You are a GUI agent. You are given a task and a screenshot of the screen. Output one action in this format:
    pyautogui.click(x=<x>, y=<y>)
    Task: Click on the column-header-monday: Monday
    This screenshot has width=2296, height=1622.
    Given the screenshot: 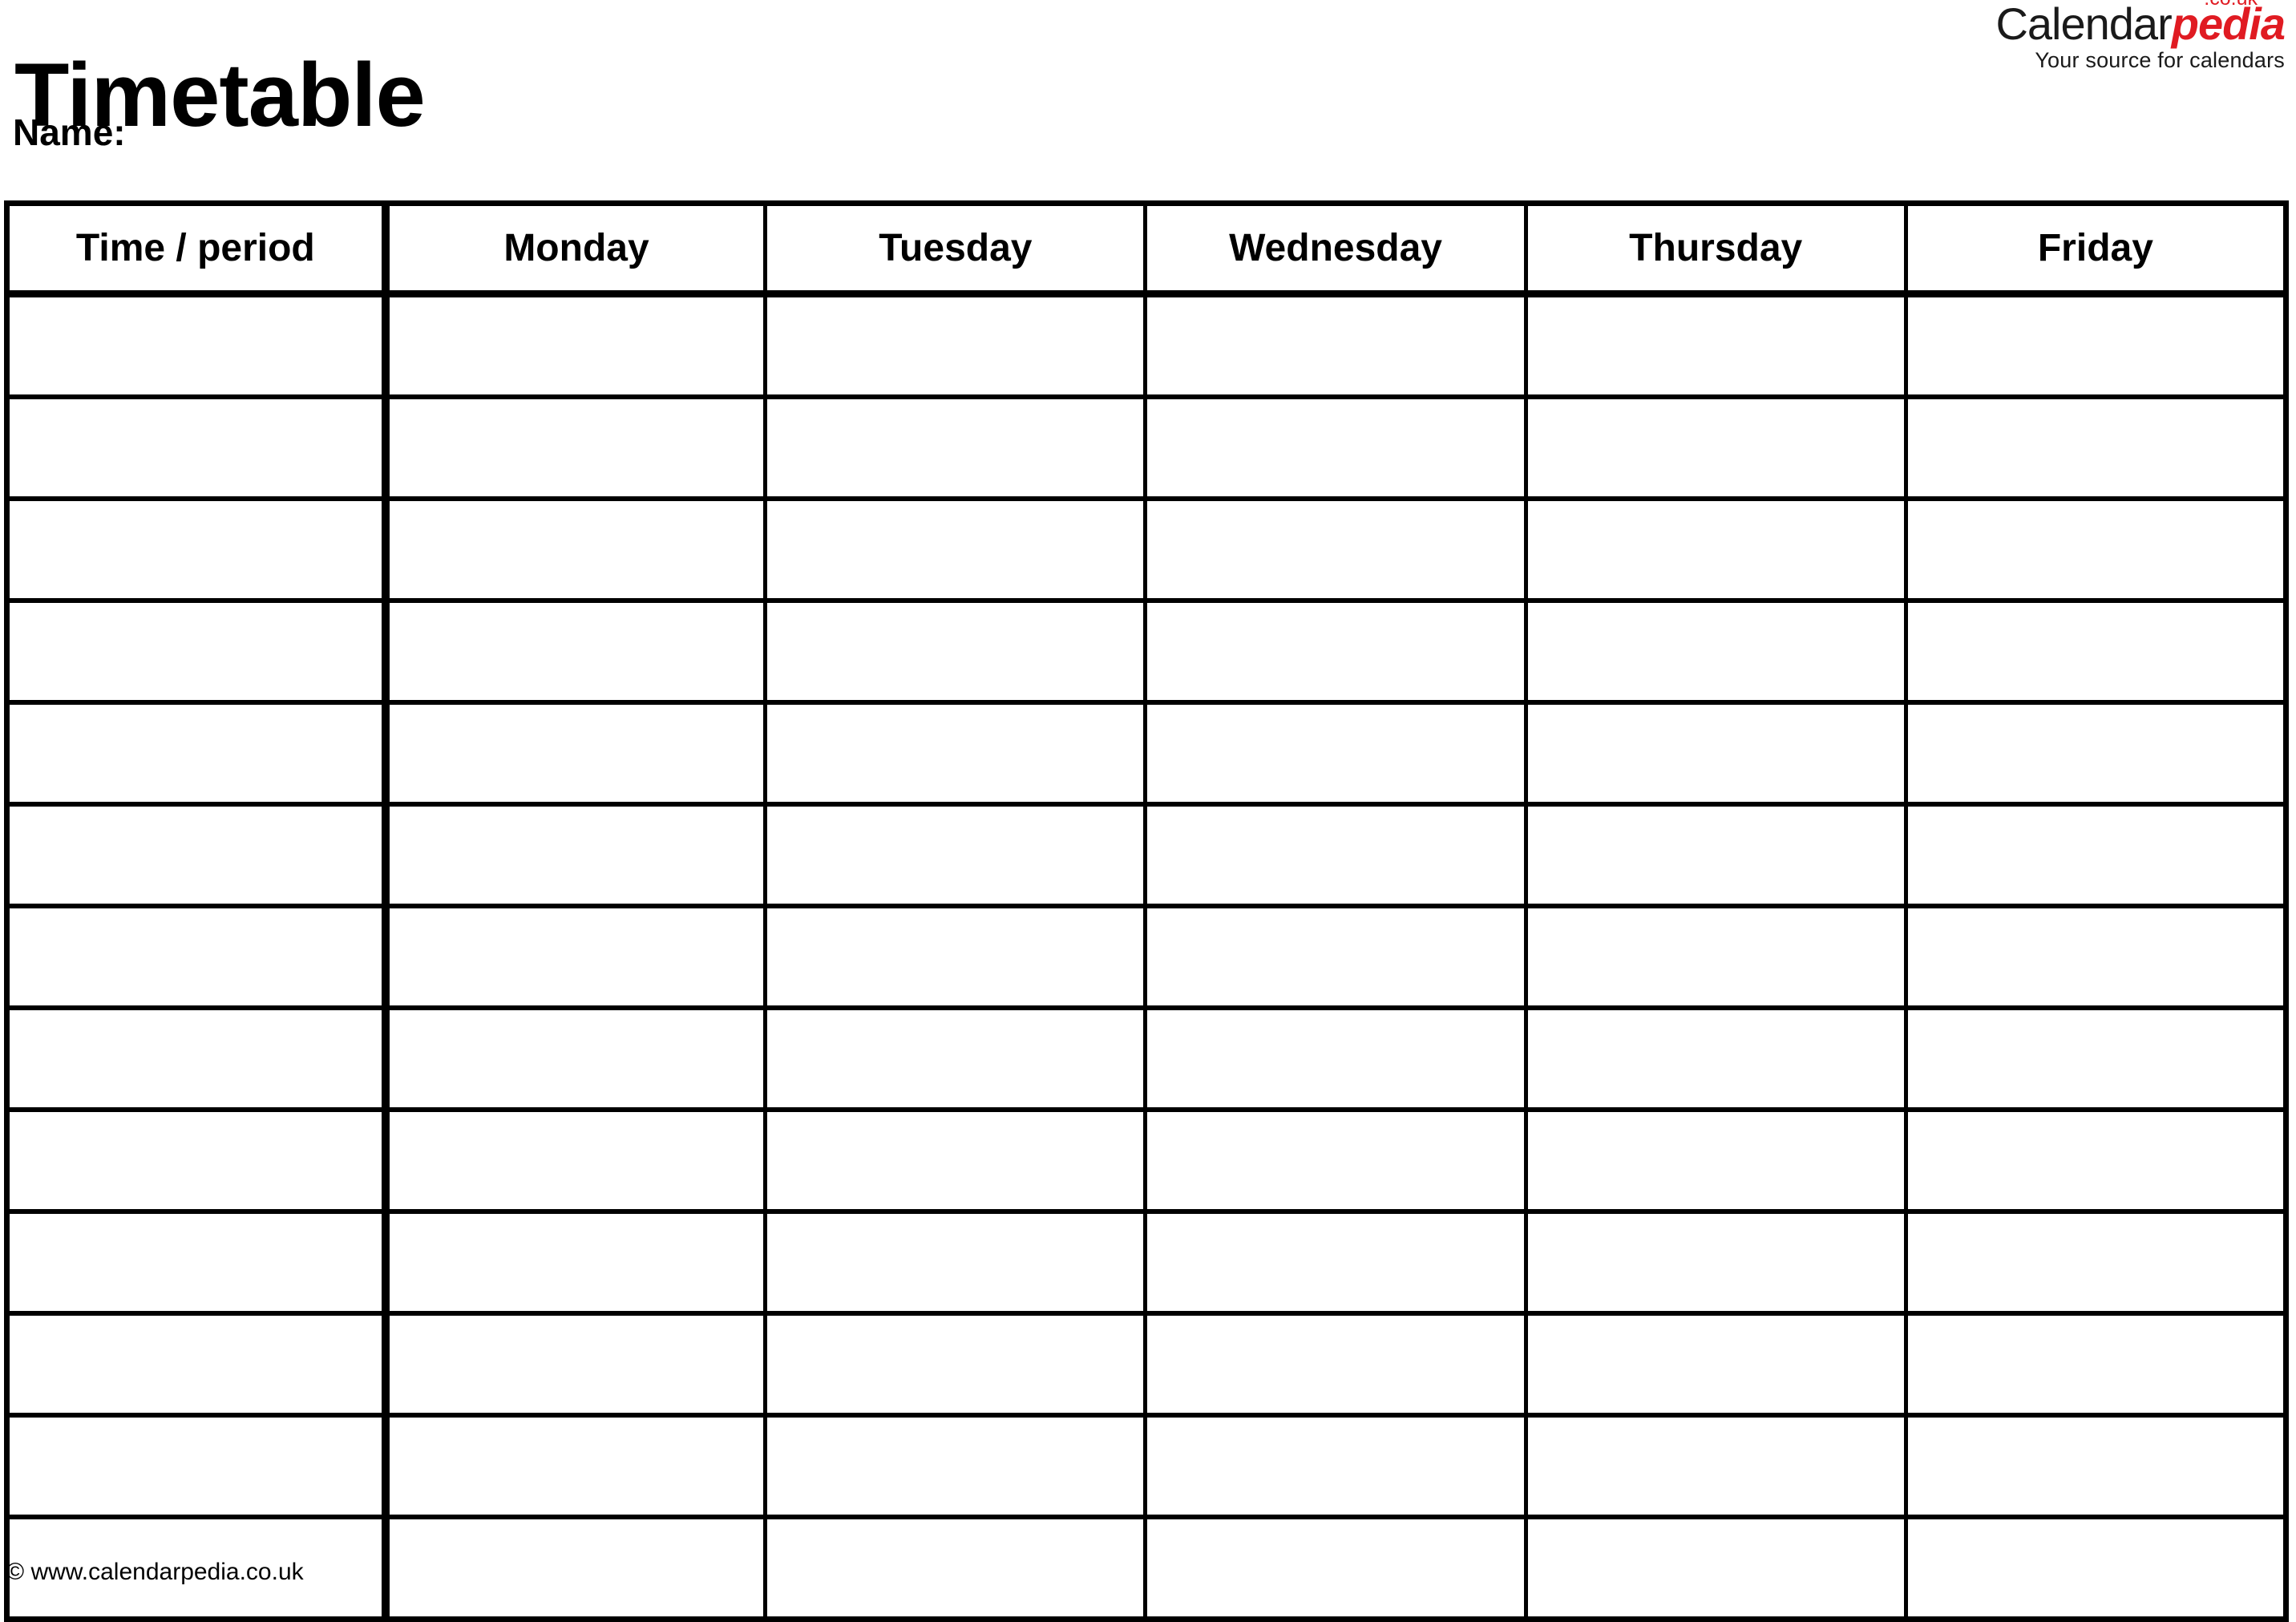 What is the action you would take?
    pyautogui.click(x=576, y=250)
    